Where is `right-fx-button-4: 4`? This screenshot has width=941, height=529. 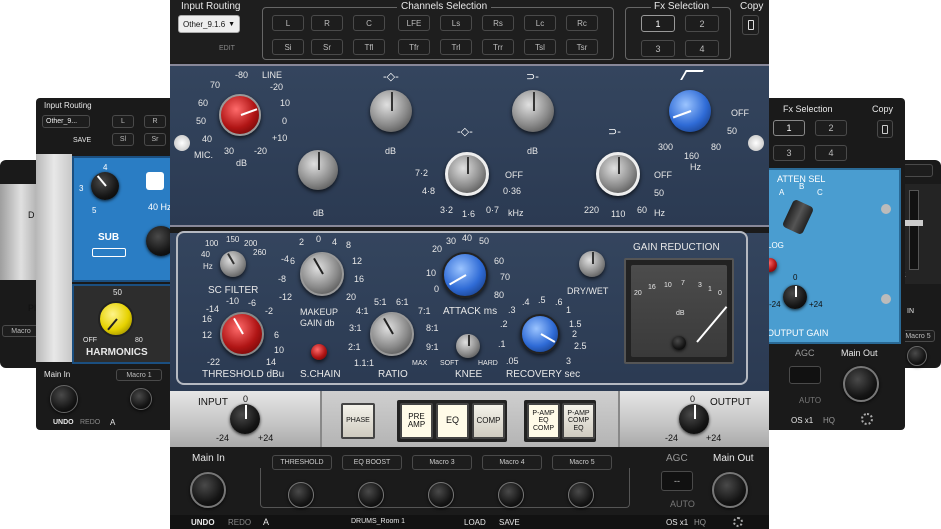
right-fx-button-4: 4 is located at coordinates (831, 153).